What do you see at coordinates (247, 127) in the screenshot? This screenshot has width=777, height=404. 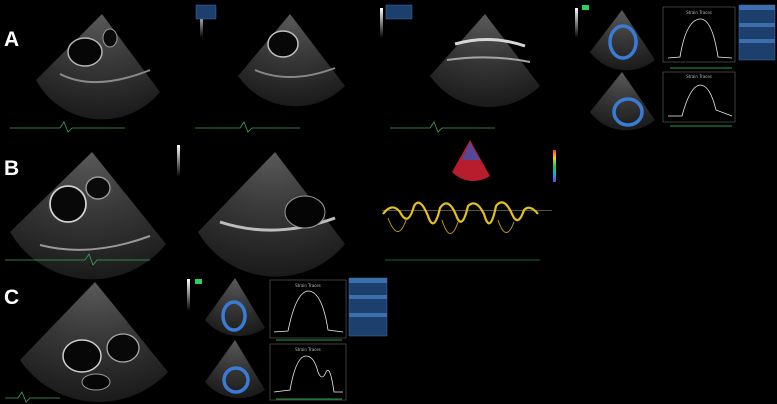 I see `ecg-trace-a2` at bounding box center [247, 127].